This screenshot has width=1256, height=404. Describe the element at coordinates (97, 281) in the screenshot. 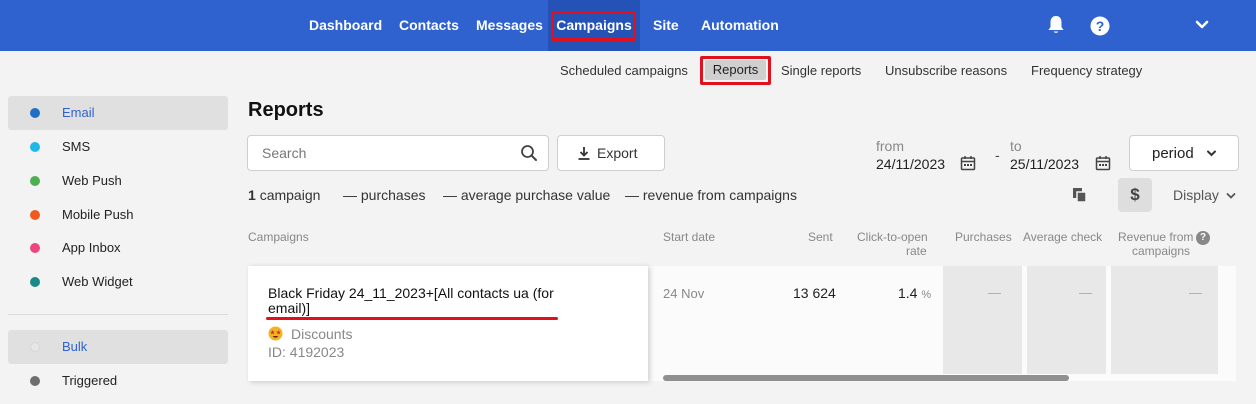

I see `sidebar-item-label: Web Widget` at that location.